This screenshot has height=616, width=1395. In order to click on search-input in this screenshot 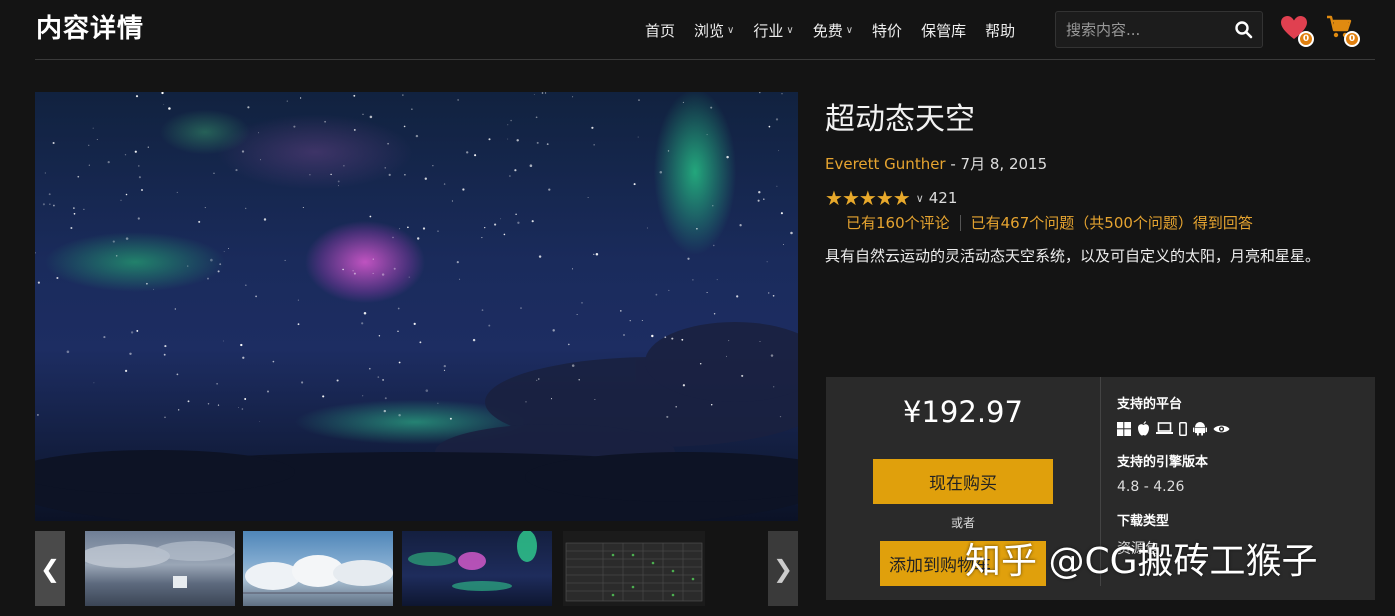, I will do `click(1143, 29)`.